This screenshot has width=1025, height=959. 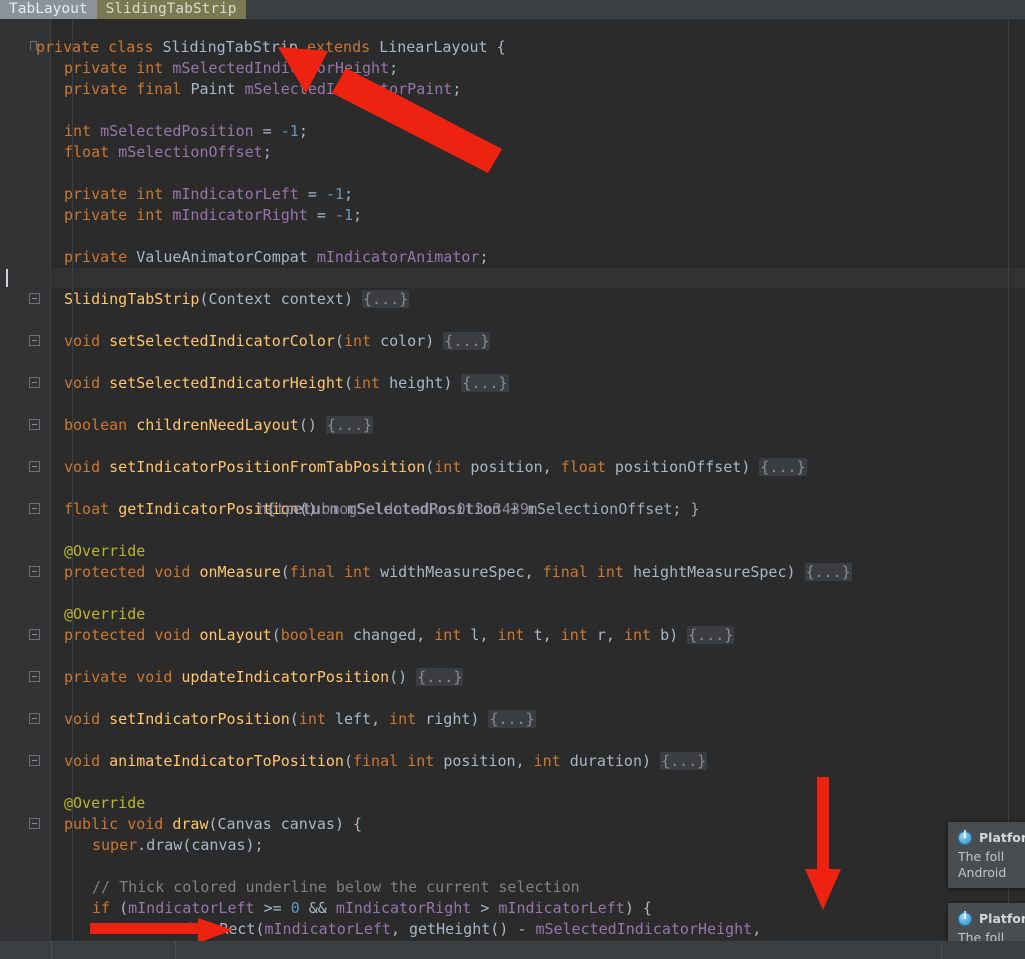 I want to click on toast-line-1: The foll, so click(x=981, y=935).